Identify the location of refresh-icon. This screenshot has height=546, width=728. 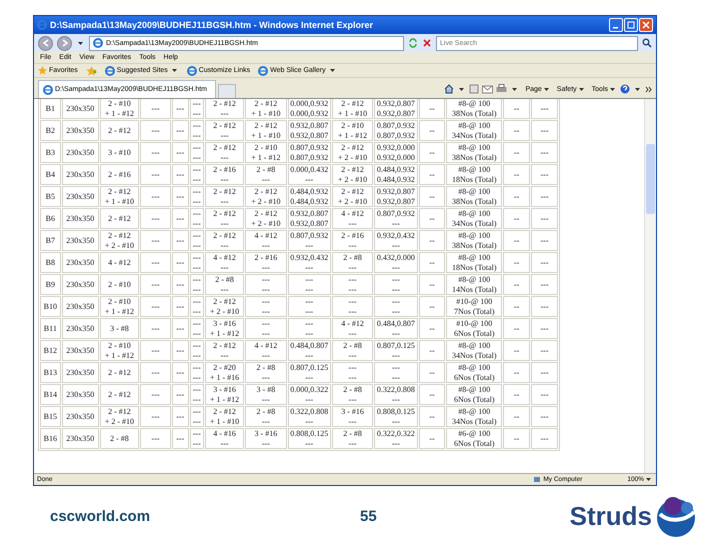
(413, 43).